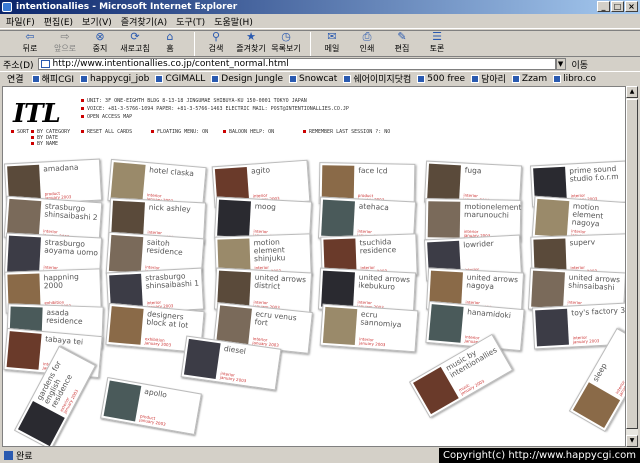 This screenshot has height=463, width=640. I want to click on scroll-up-arrow: ▲, so click(632, 92).